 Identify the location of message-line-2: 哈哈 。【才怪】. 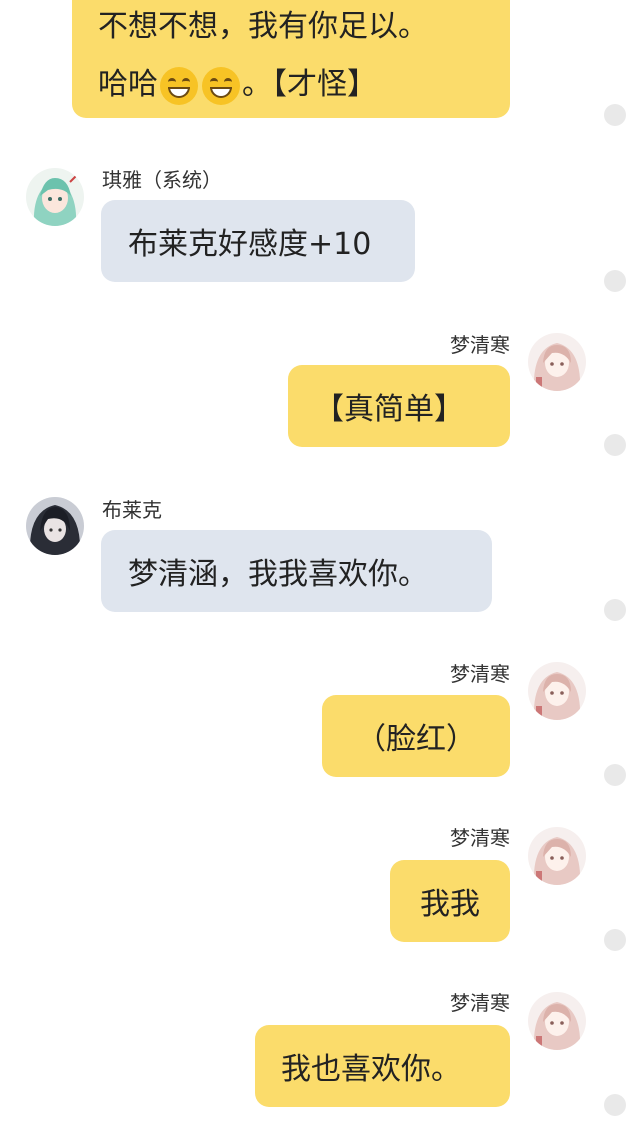
(291, 85).